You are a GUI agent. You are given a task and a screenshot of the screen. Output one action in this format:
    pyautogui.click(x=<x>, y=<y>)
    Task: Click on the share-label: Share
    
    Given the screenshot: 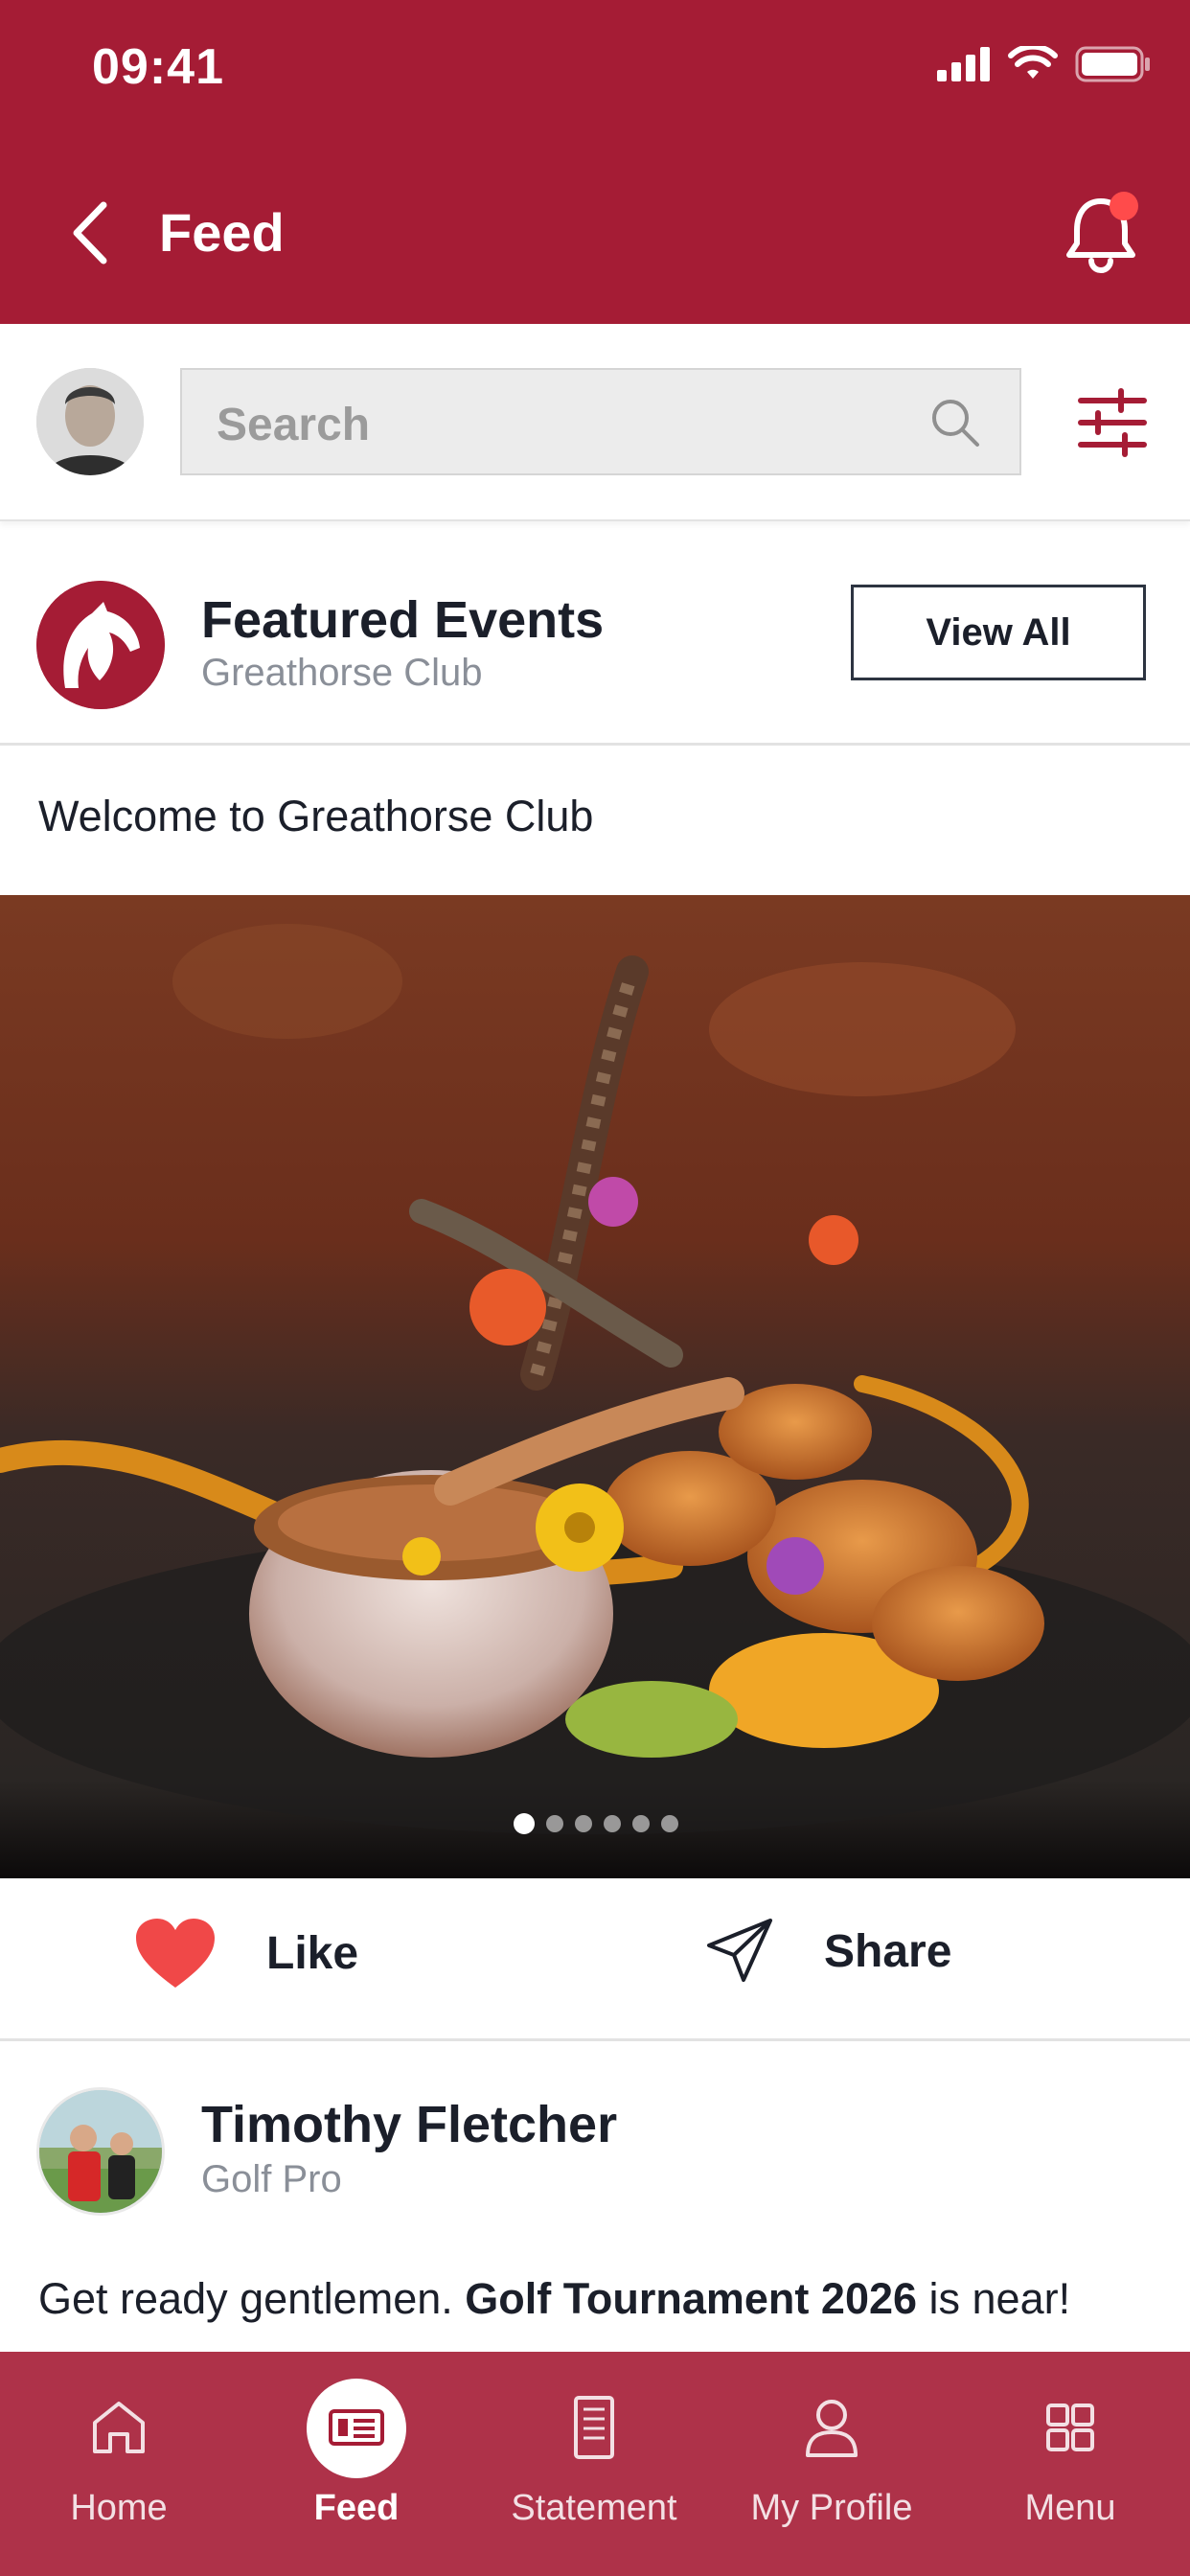 What is the action you would take?
    pyautogui.click(x=888, y=1951)
    